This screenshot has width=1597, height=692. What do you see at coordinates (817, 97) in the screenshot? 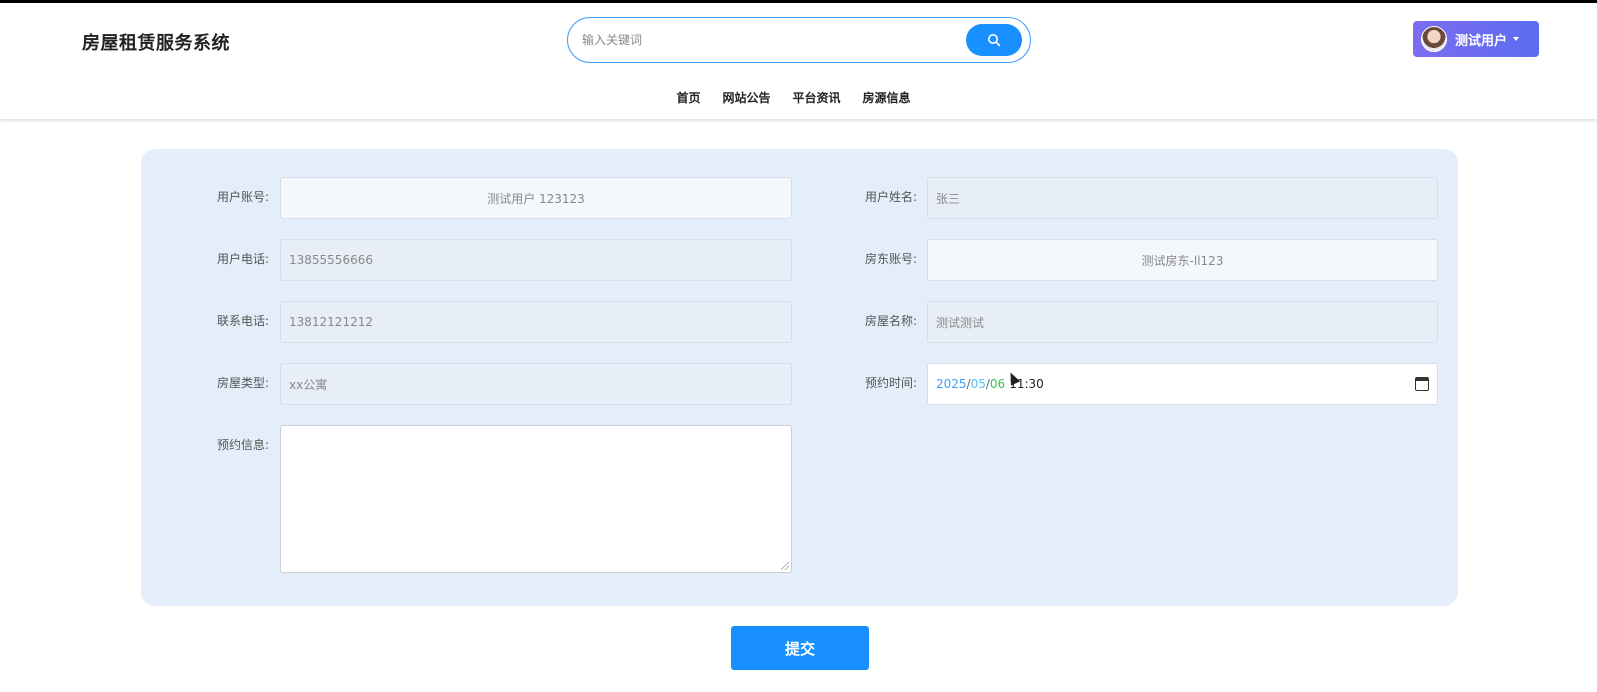
I see `nav-item-news: 平台资讯` at bounding box center [817, 97].